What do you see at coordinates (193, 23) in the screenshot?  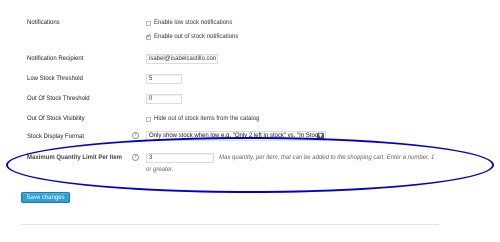 I see `low-stock-notifications-text: Enable low stock notifications` at bounding box center [193, 23].